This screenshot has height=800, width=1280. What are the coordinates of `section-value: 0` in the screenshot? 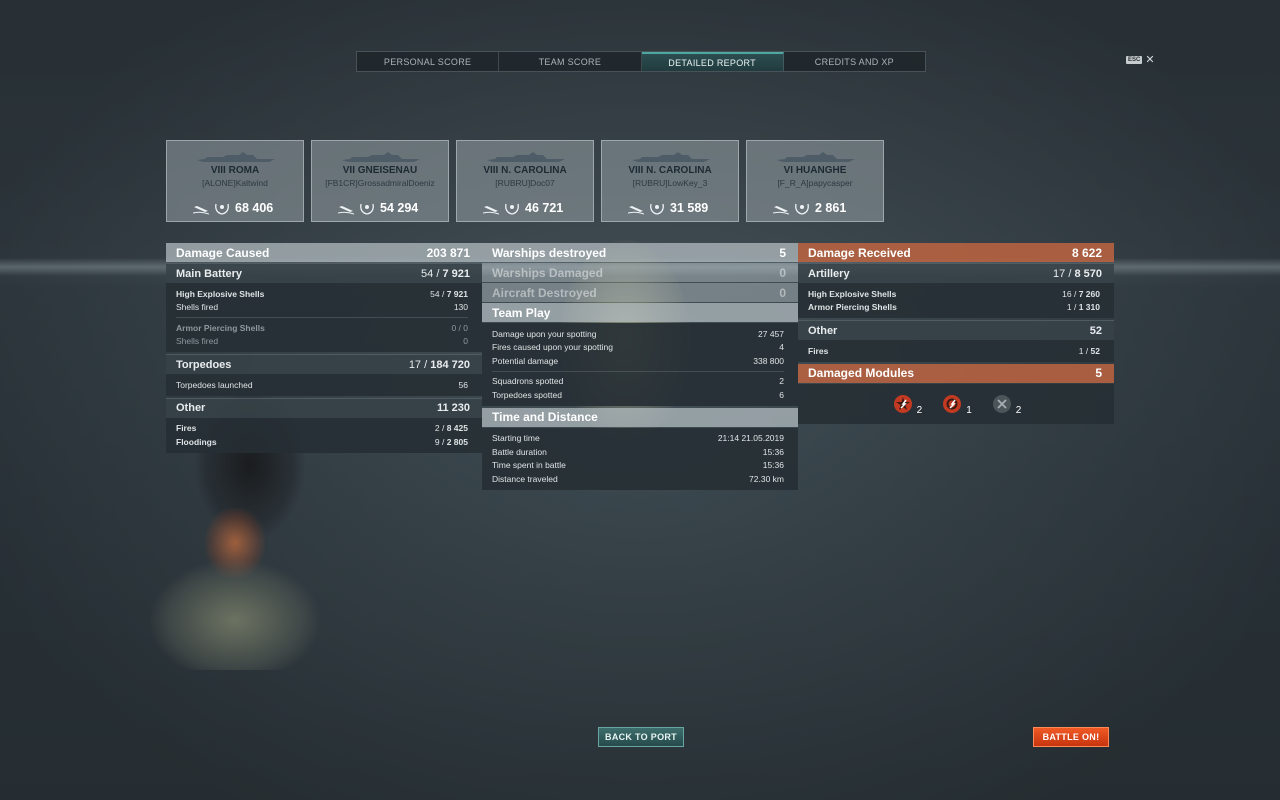 It's located at (782, 272).